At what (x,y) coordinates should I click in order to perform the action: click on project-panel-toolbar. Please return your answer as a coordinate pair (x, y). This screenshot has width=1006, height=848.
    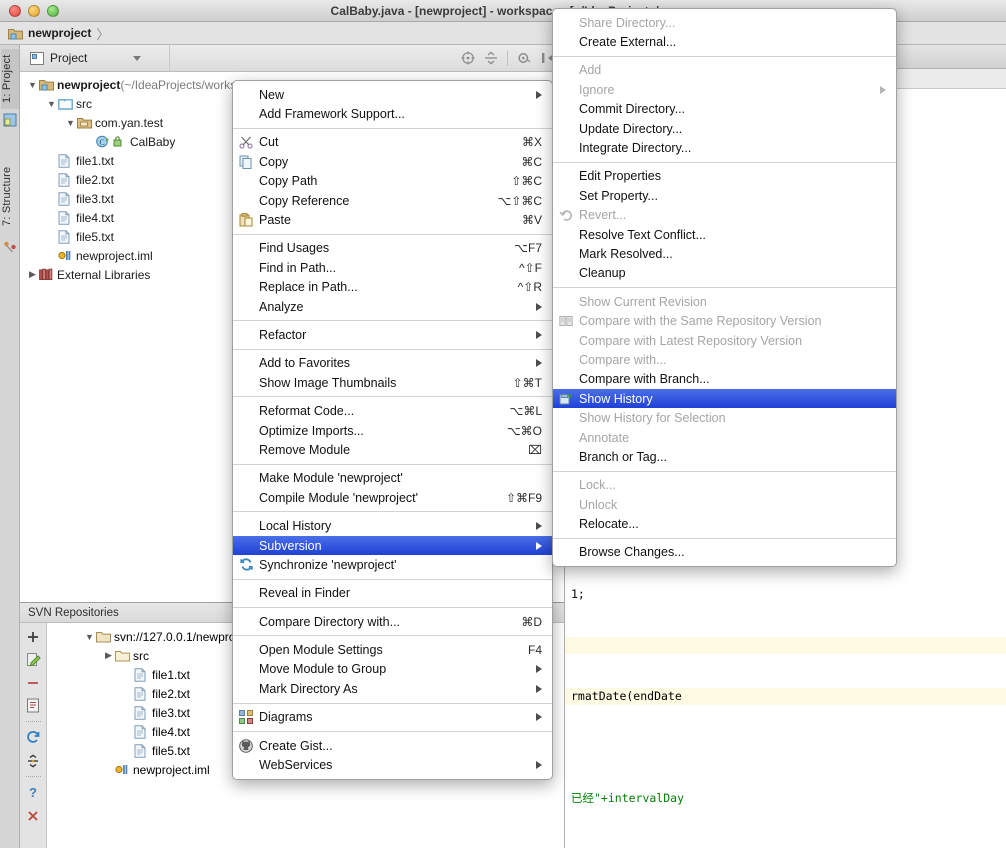
    Looking at the image, I should click on (512, 58).